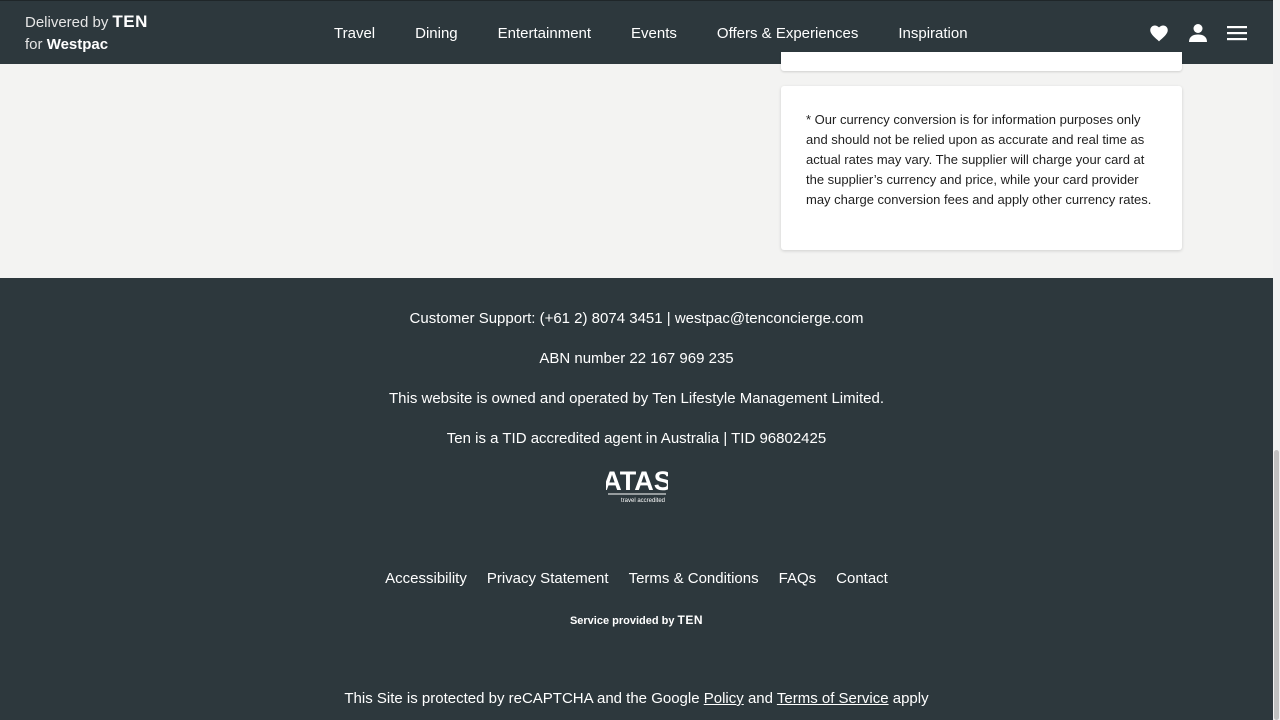 This screenshot has height=720, width=1280. I want to click on link-faqs: FAQs, so click(798, 578).